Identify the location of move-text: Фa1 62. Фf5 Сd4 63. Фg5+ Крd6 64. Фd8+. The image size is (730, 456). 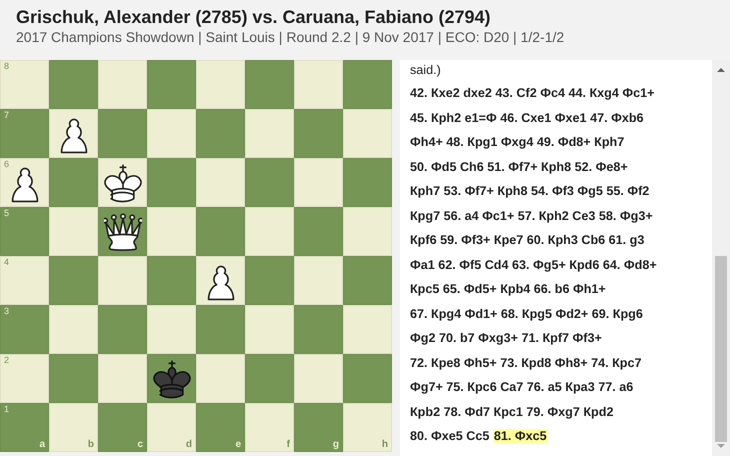
(534, 265).